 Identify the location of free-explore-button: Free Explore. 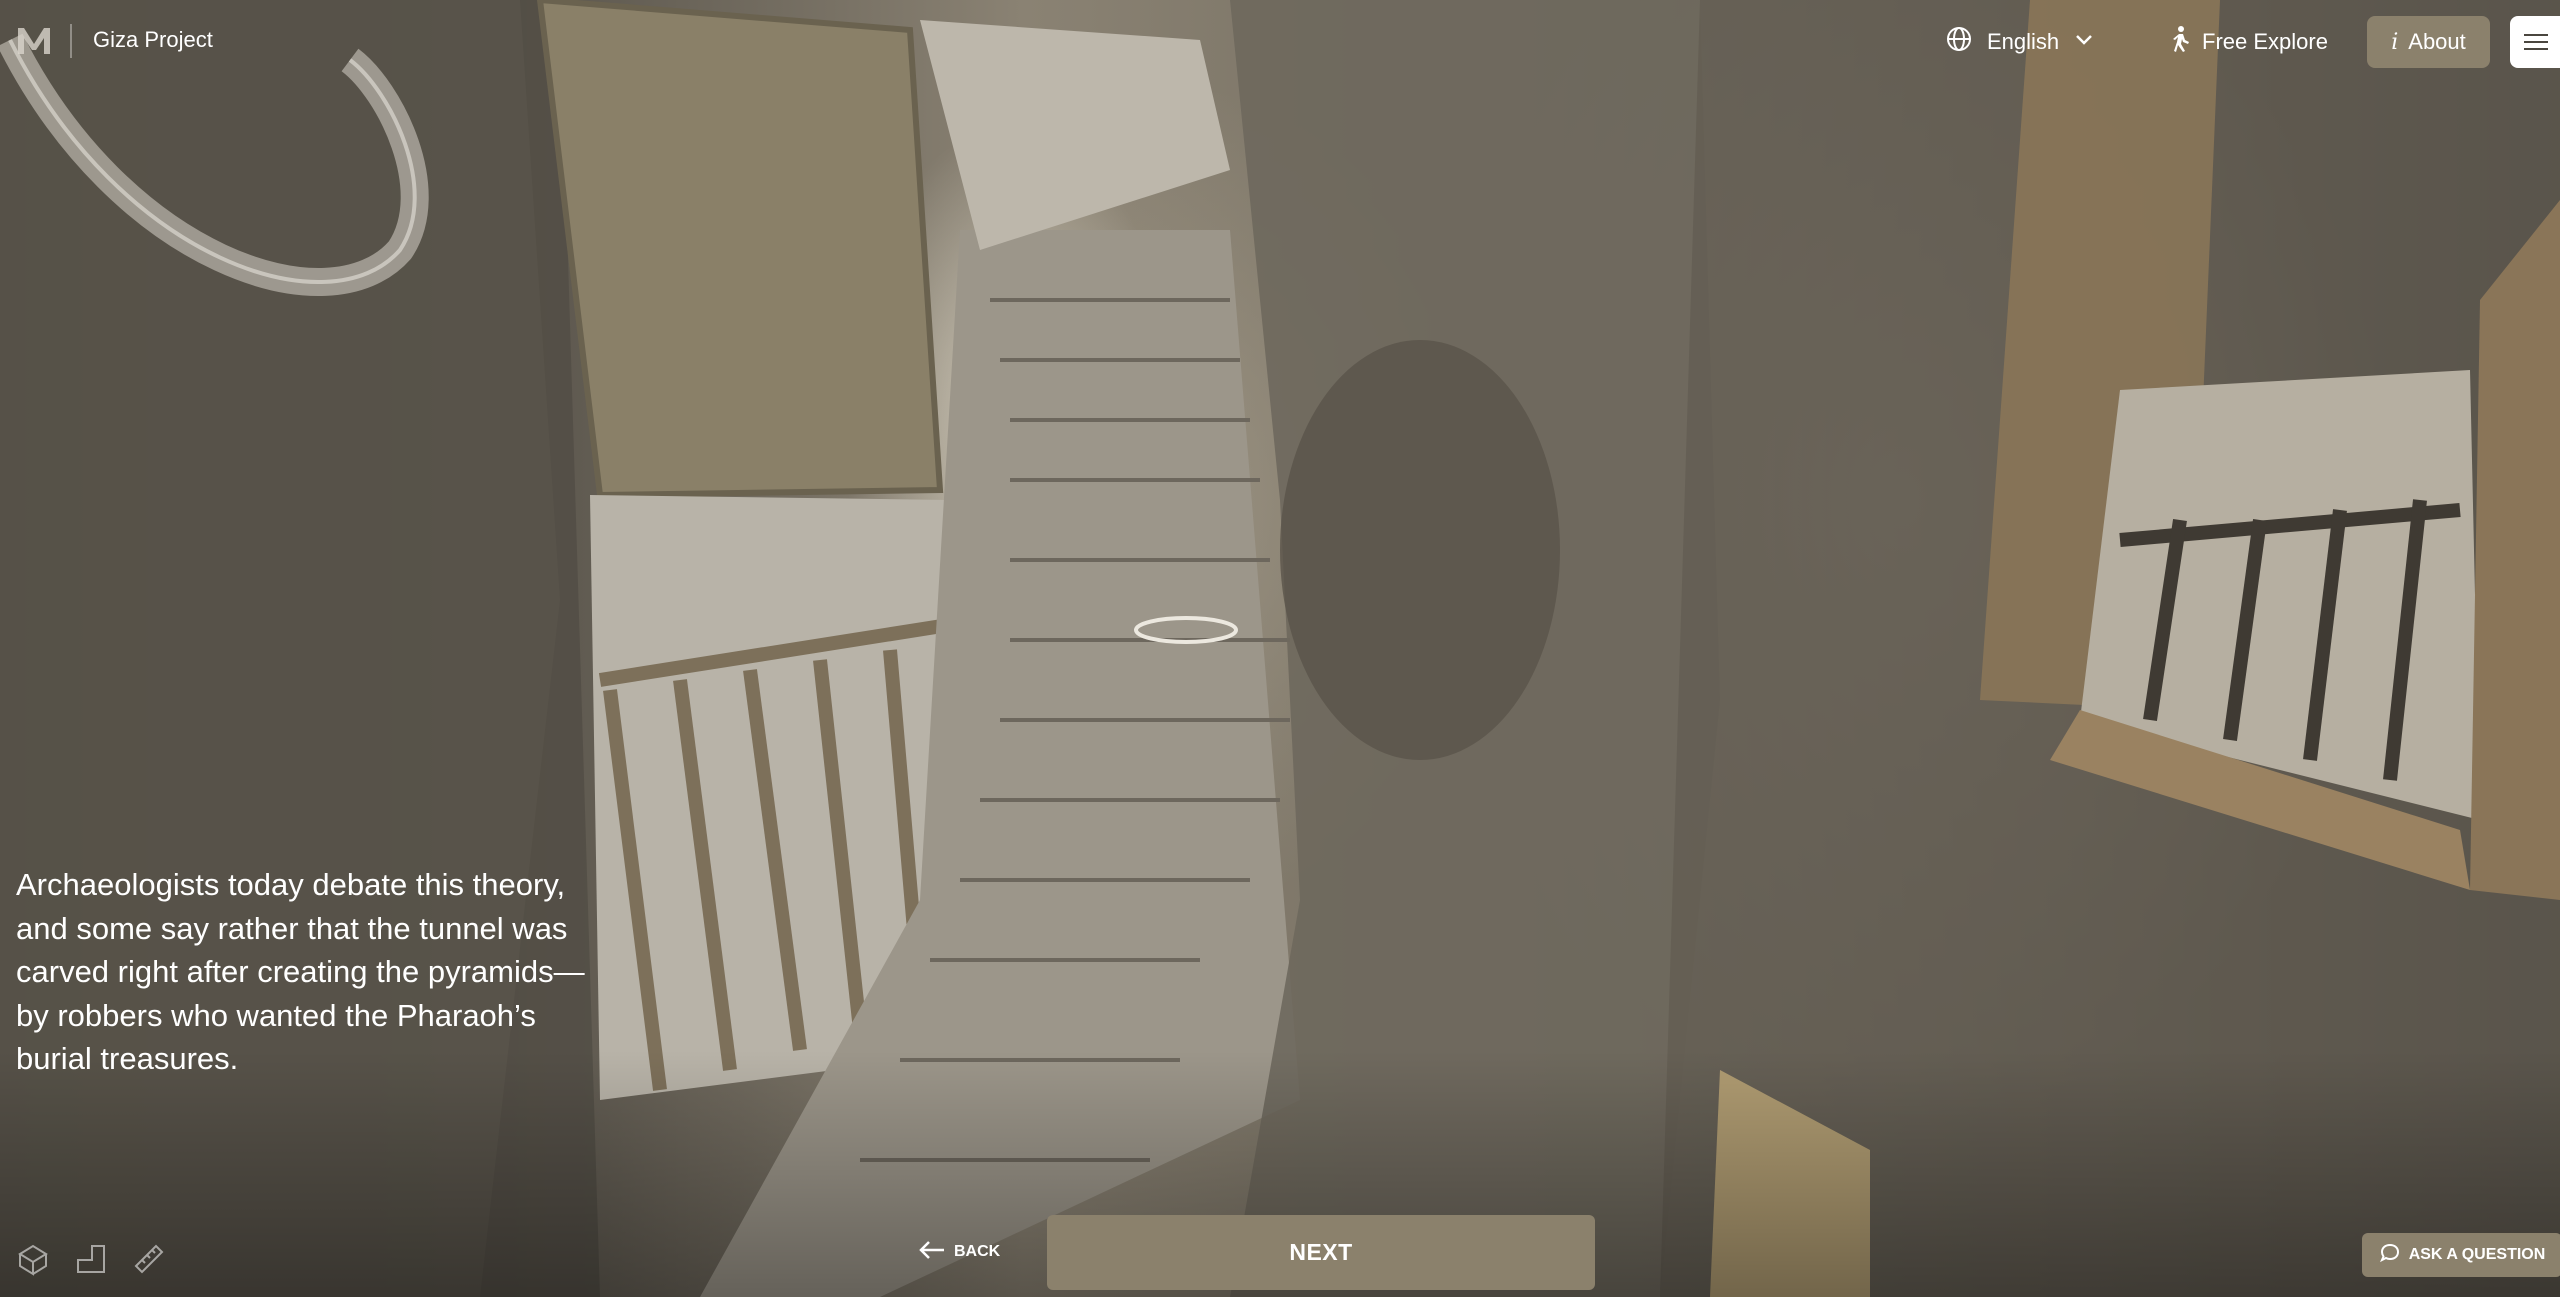
(2248, 42).